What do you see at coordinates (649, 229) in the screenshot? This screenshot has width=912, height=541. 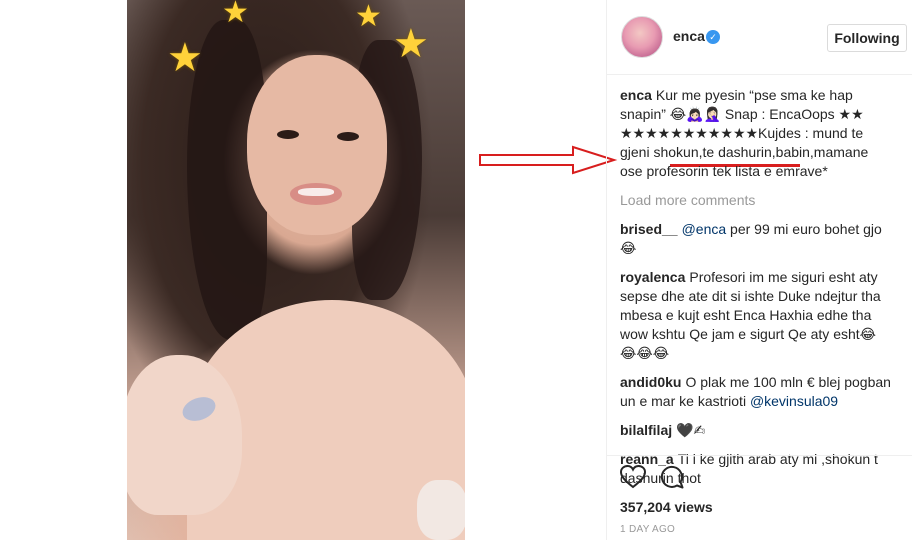 I see `comment-username: brised__` at bounding box center [649, 229].